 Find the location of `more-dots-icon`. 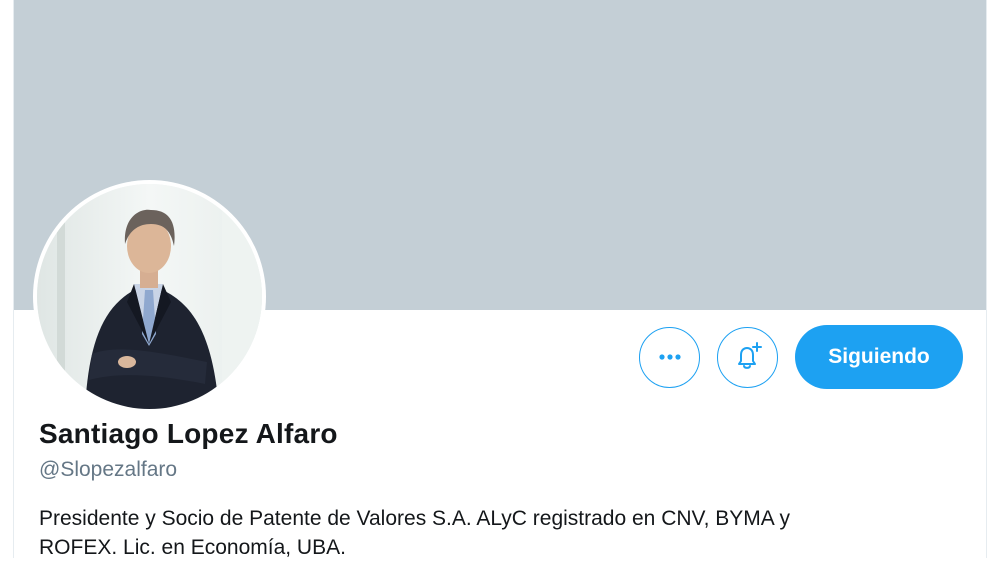

more-dots-icon is located at coordinates (669, 357).